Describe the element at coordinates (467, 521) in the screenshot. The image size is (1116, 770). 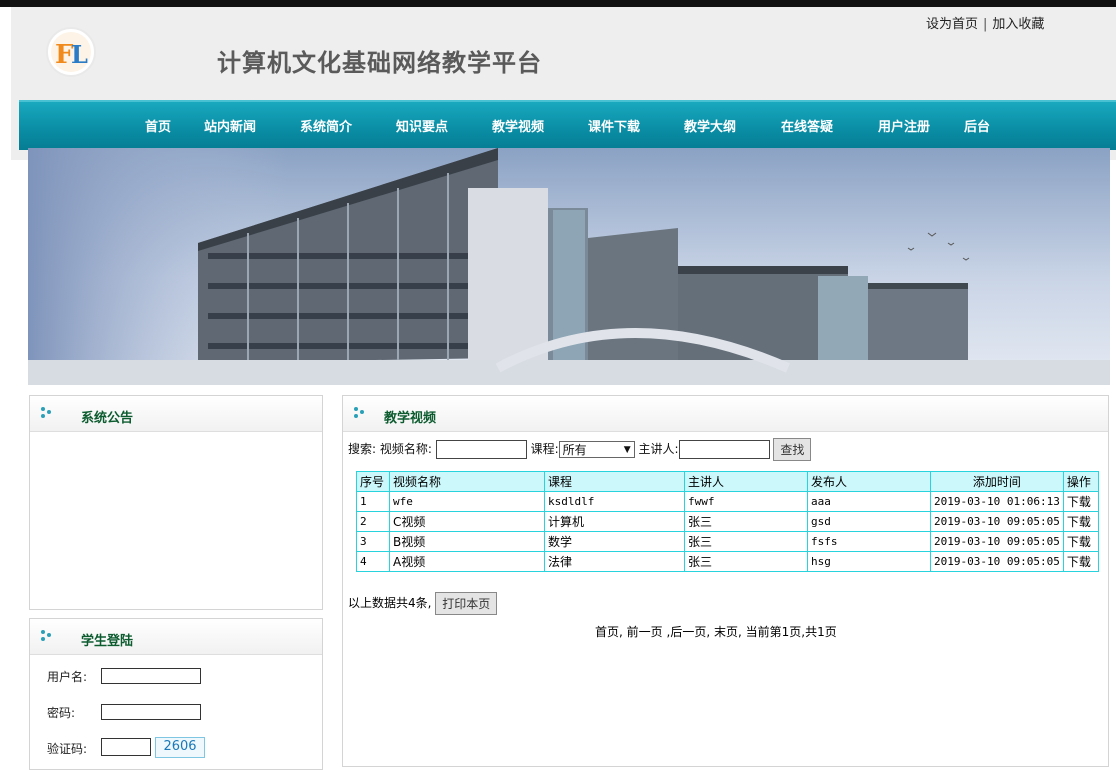
I see `cell-name: C视频` at that location.